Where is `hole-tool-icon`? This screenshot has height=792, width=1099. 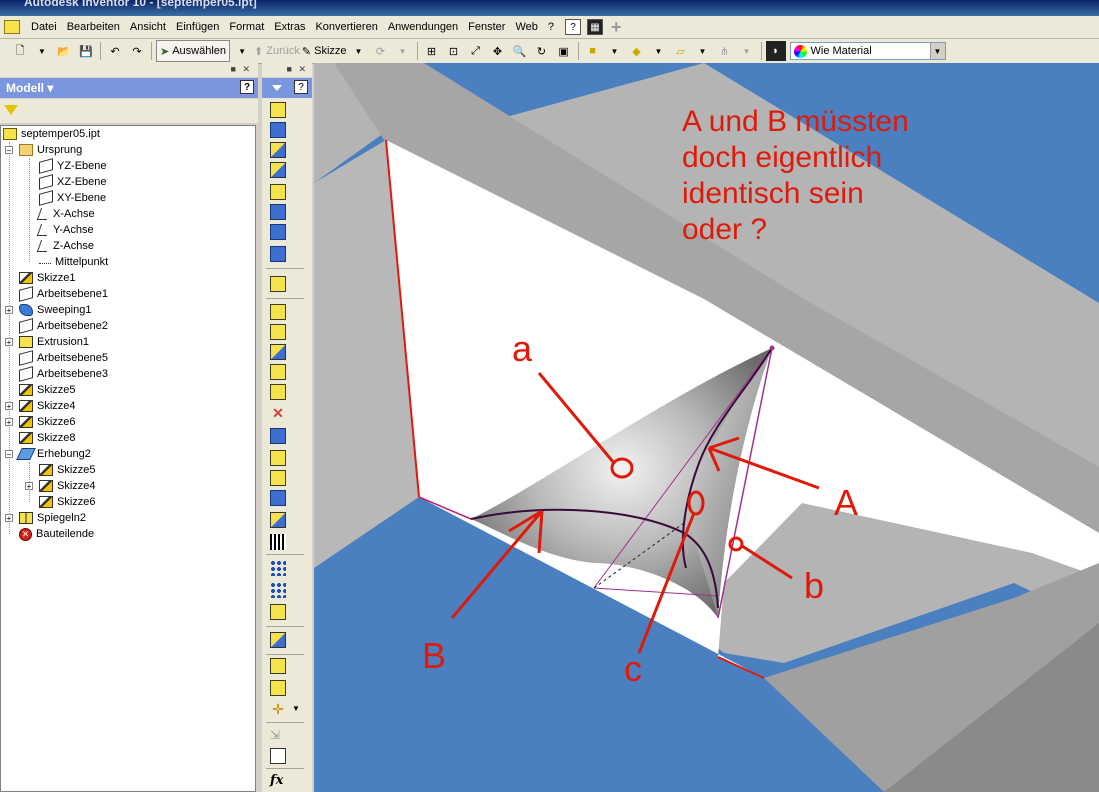 hole-tool-icon is located at coordinates (278, 150).